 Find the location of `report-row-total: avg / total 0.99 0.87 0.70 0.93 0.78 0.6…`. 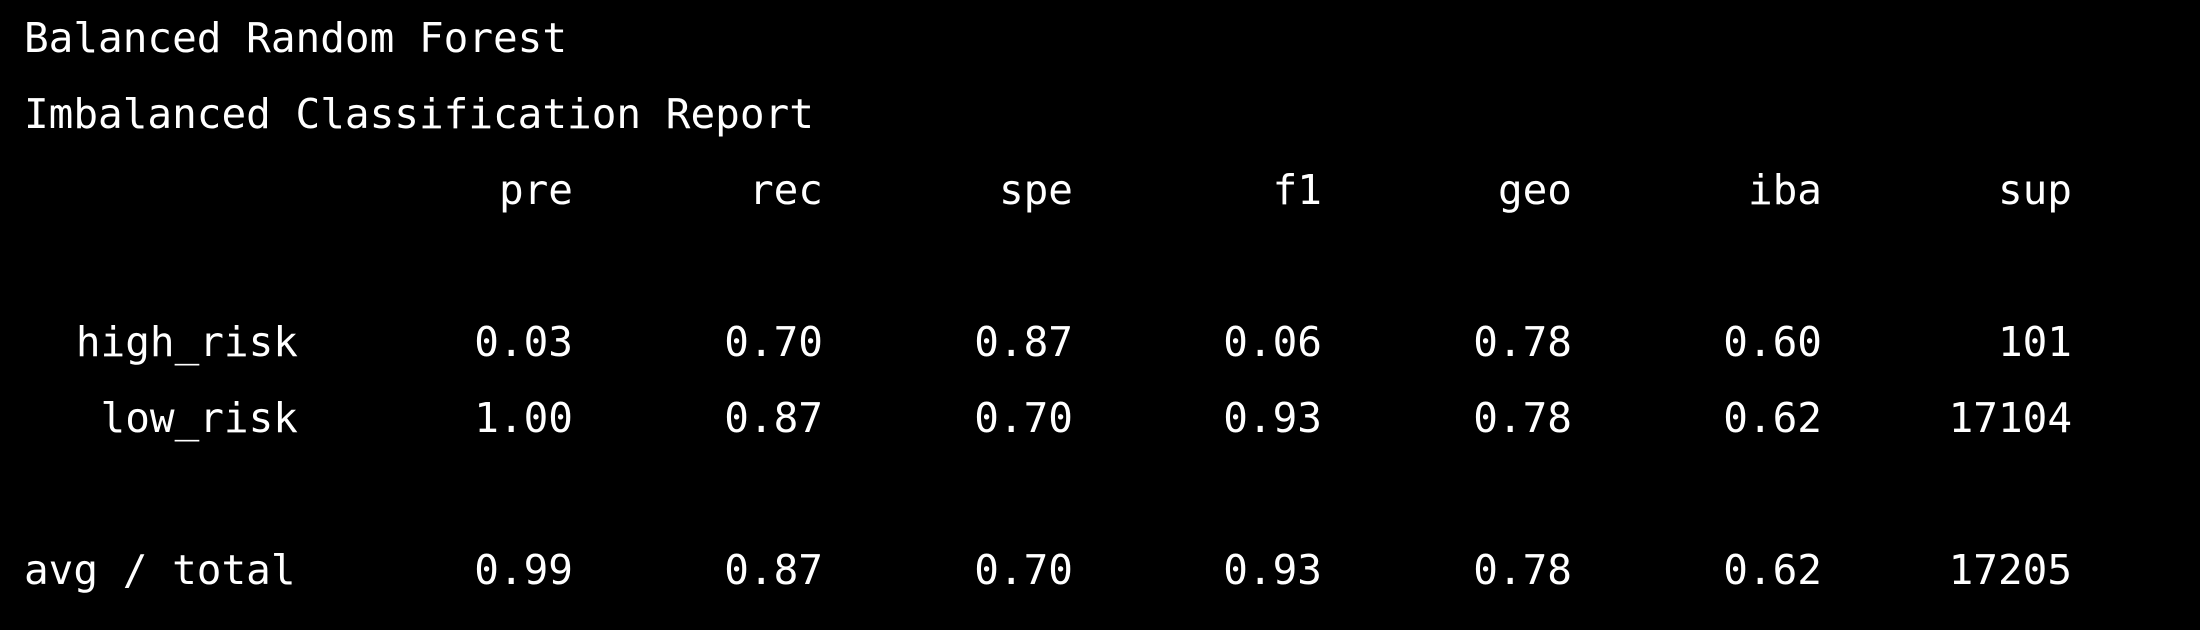

report-row-total: avg / total 0.99 0.87 0.70 0.93 0.78 0.6… is located at coordinates (1100, 570).